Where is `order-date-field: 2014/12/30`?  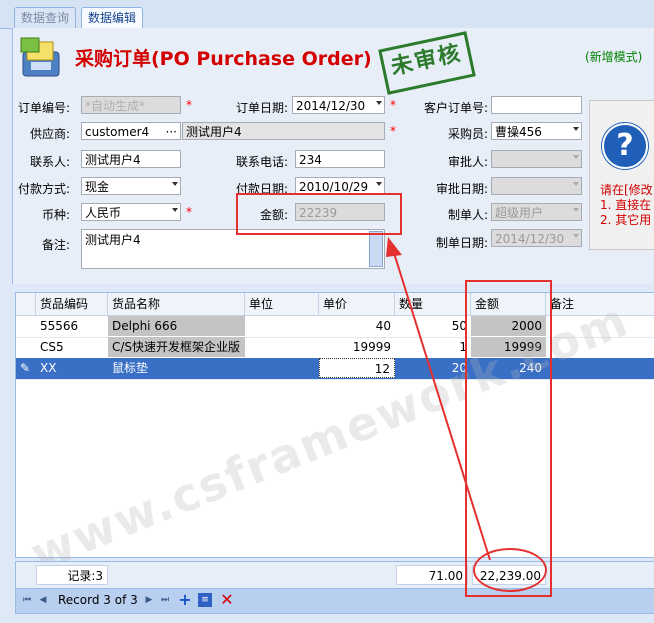 order-date-field: 2014/12/30 is located at coordinates (338, 105).